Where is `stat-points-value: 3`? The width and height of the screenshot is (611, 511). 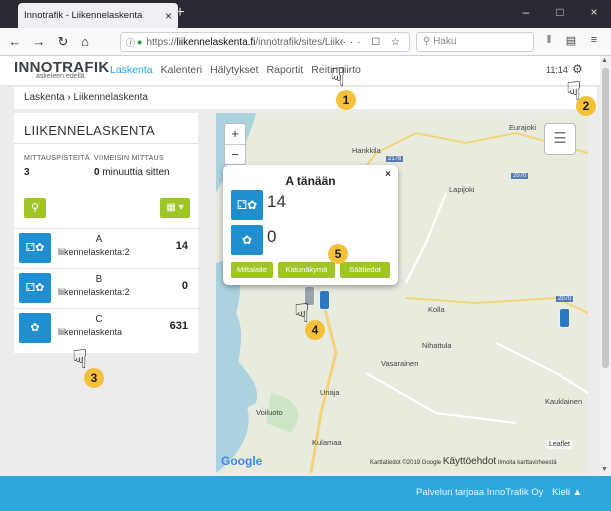
stat-points-value: 3 is located at coordinates (27, 172).